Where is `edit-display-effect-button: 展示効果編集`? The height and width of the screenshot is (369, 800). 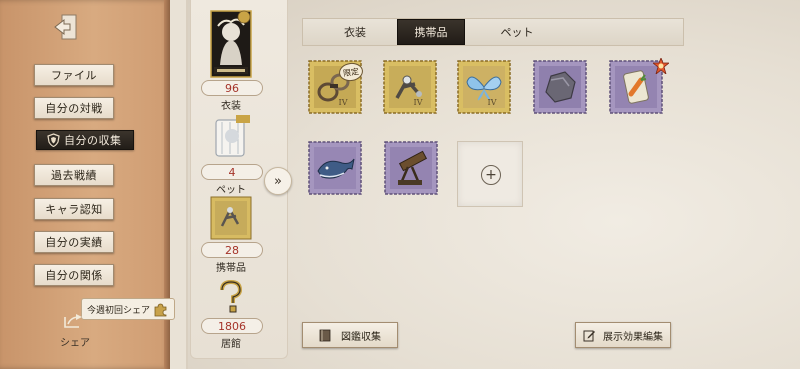 edit-display-effect-button: 展示効果編集 is located at coordinates (623, 335).